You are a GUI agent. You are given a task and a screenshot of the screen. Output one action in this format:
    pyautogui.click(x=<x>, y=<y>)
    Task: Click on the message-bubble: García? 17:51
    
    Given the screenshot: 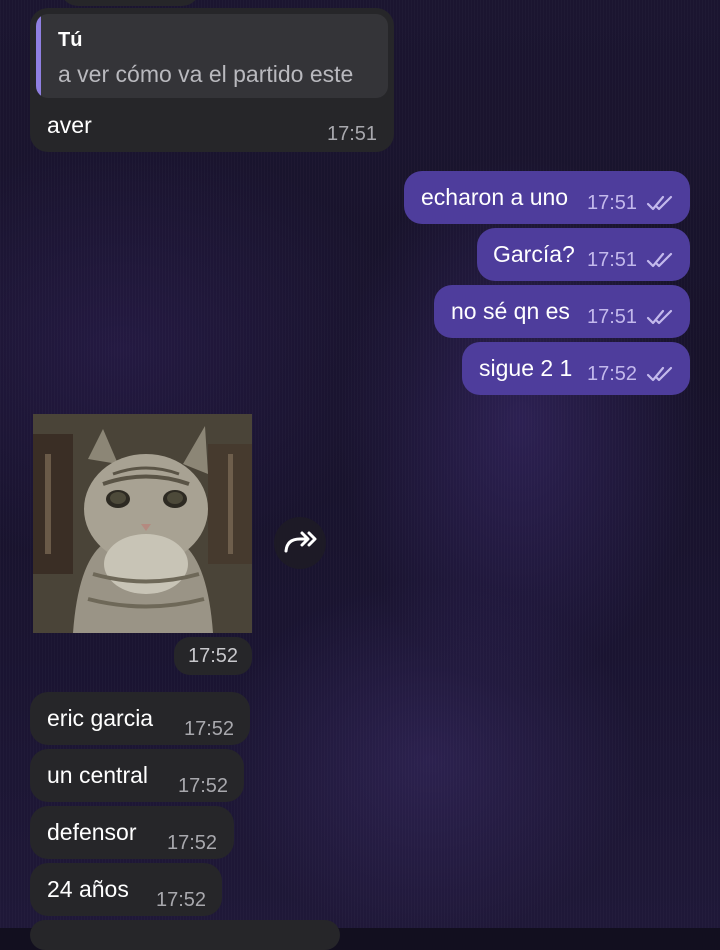 What is the action you would take?
    pyautogui.click(x=583, y=254)
    